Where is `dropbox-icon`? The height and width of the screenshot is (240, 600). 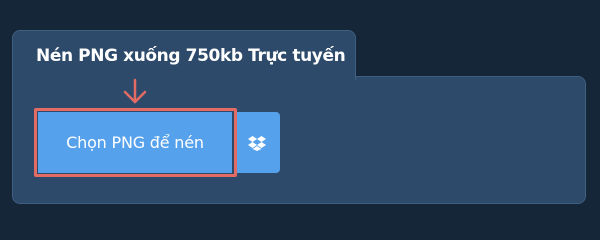 dropbox-icon is located at coordinates (257, 143).